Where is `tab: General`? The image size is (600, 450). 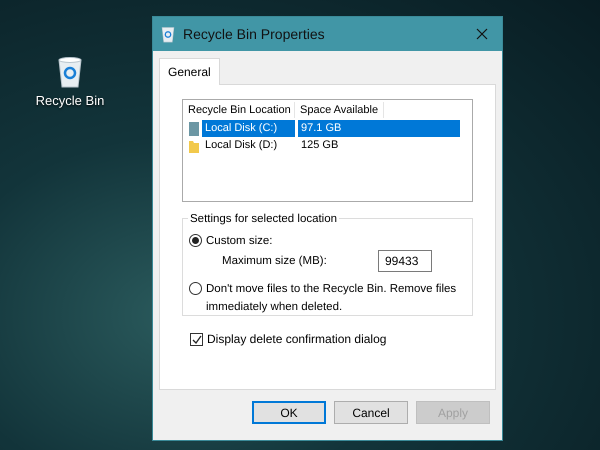 tab: General is located at coordinates (189, 71).